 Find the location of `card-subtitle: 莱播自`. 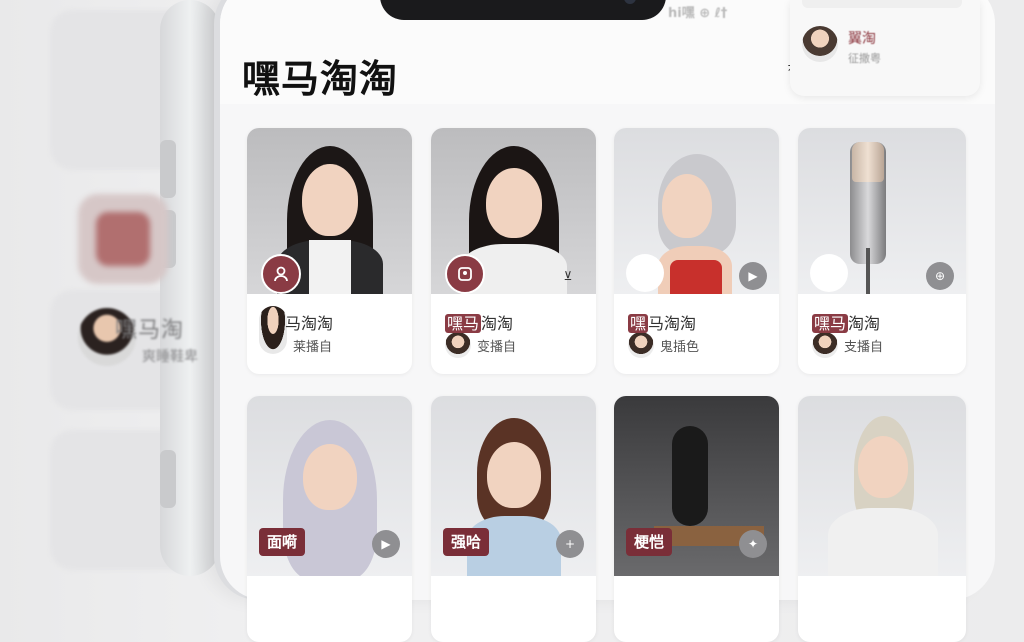

card-subtitle: 莱播自 is located at coordinates (313, 347).